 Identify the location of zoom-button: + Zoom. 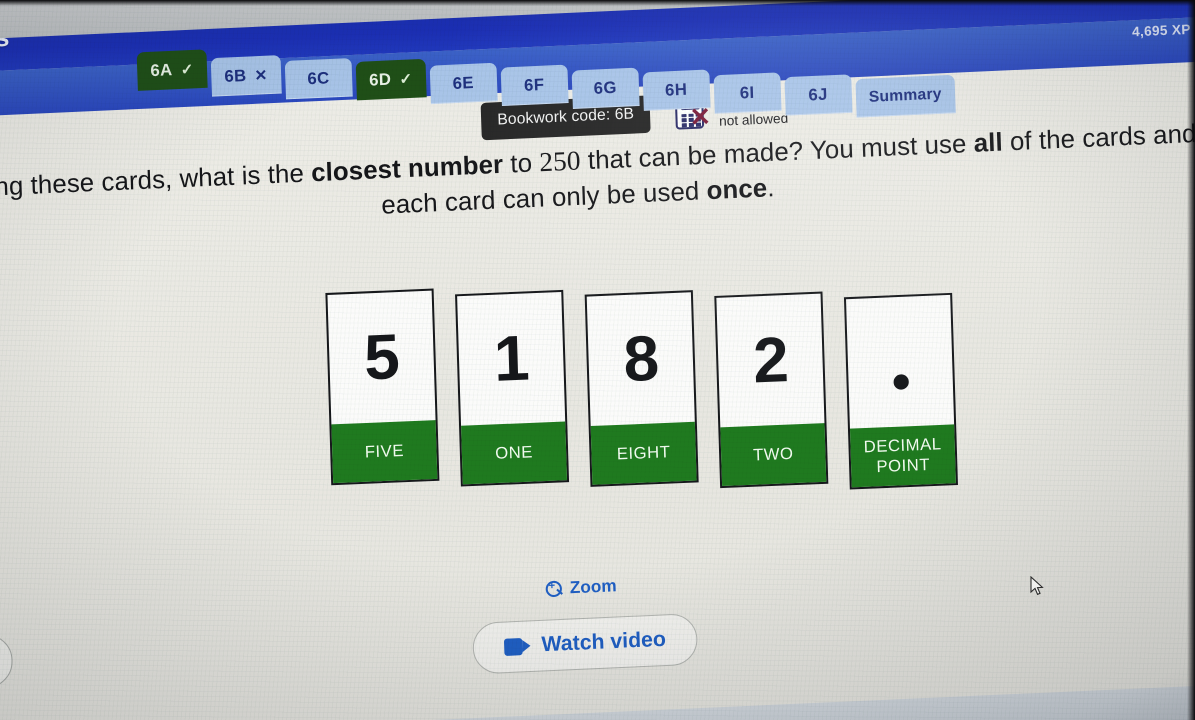
(597, 588).